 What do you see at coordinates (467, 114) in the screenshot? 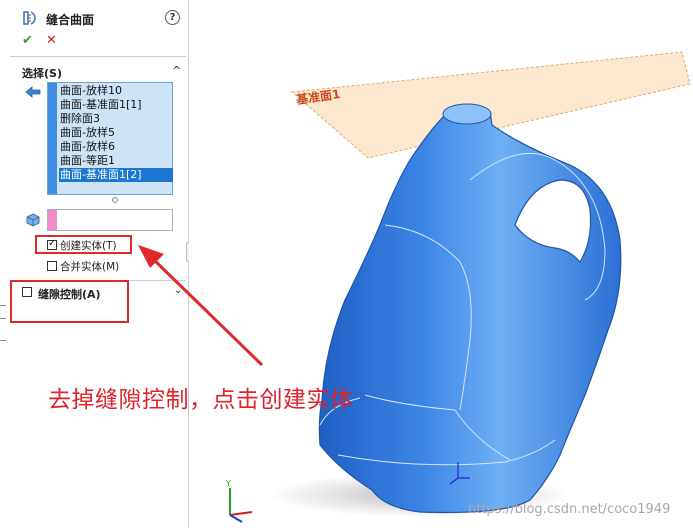
I see `bottle-neck` at bounding box center [467, 114].